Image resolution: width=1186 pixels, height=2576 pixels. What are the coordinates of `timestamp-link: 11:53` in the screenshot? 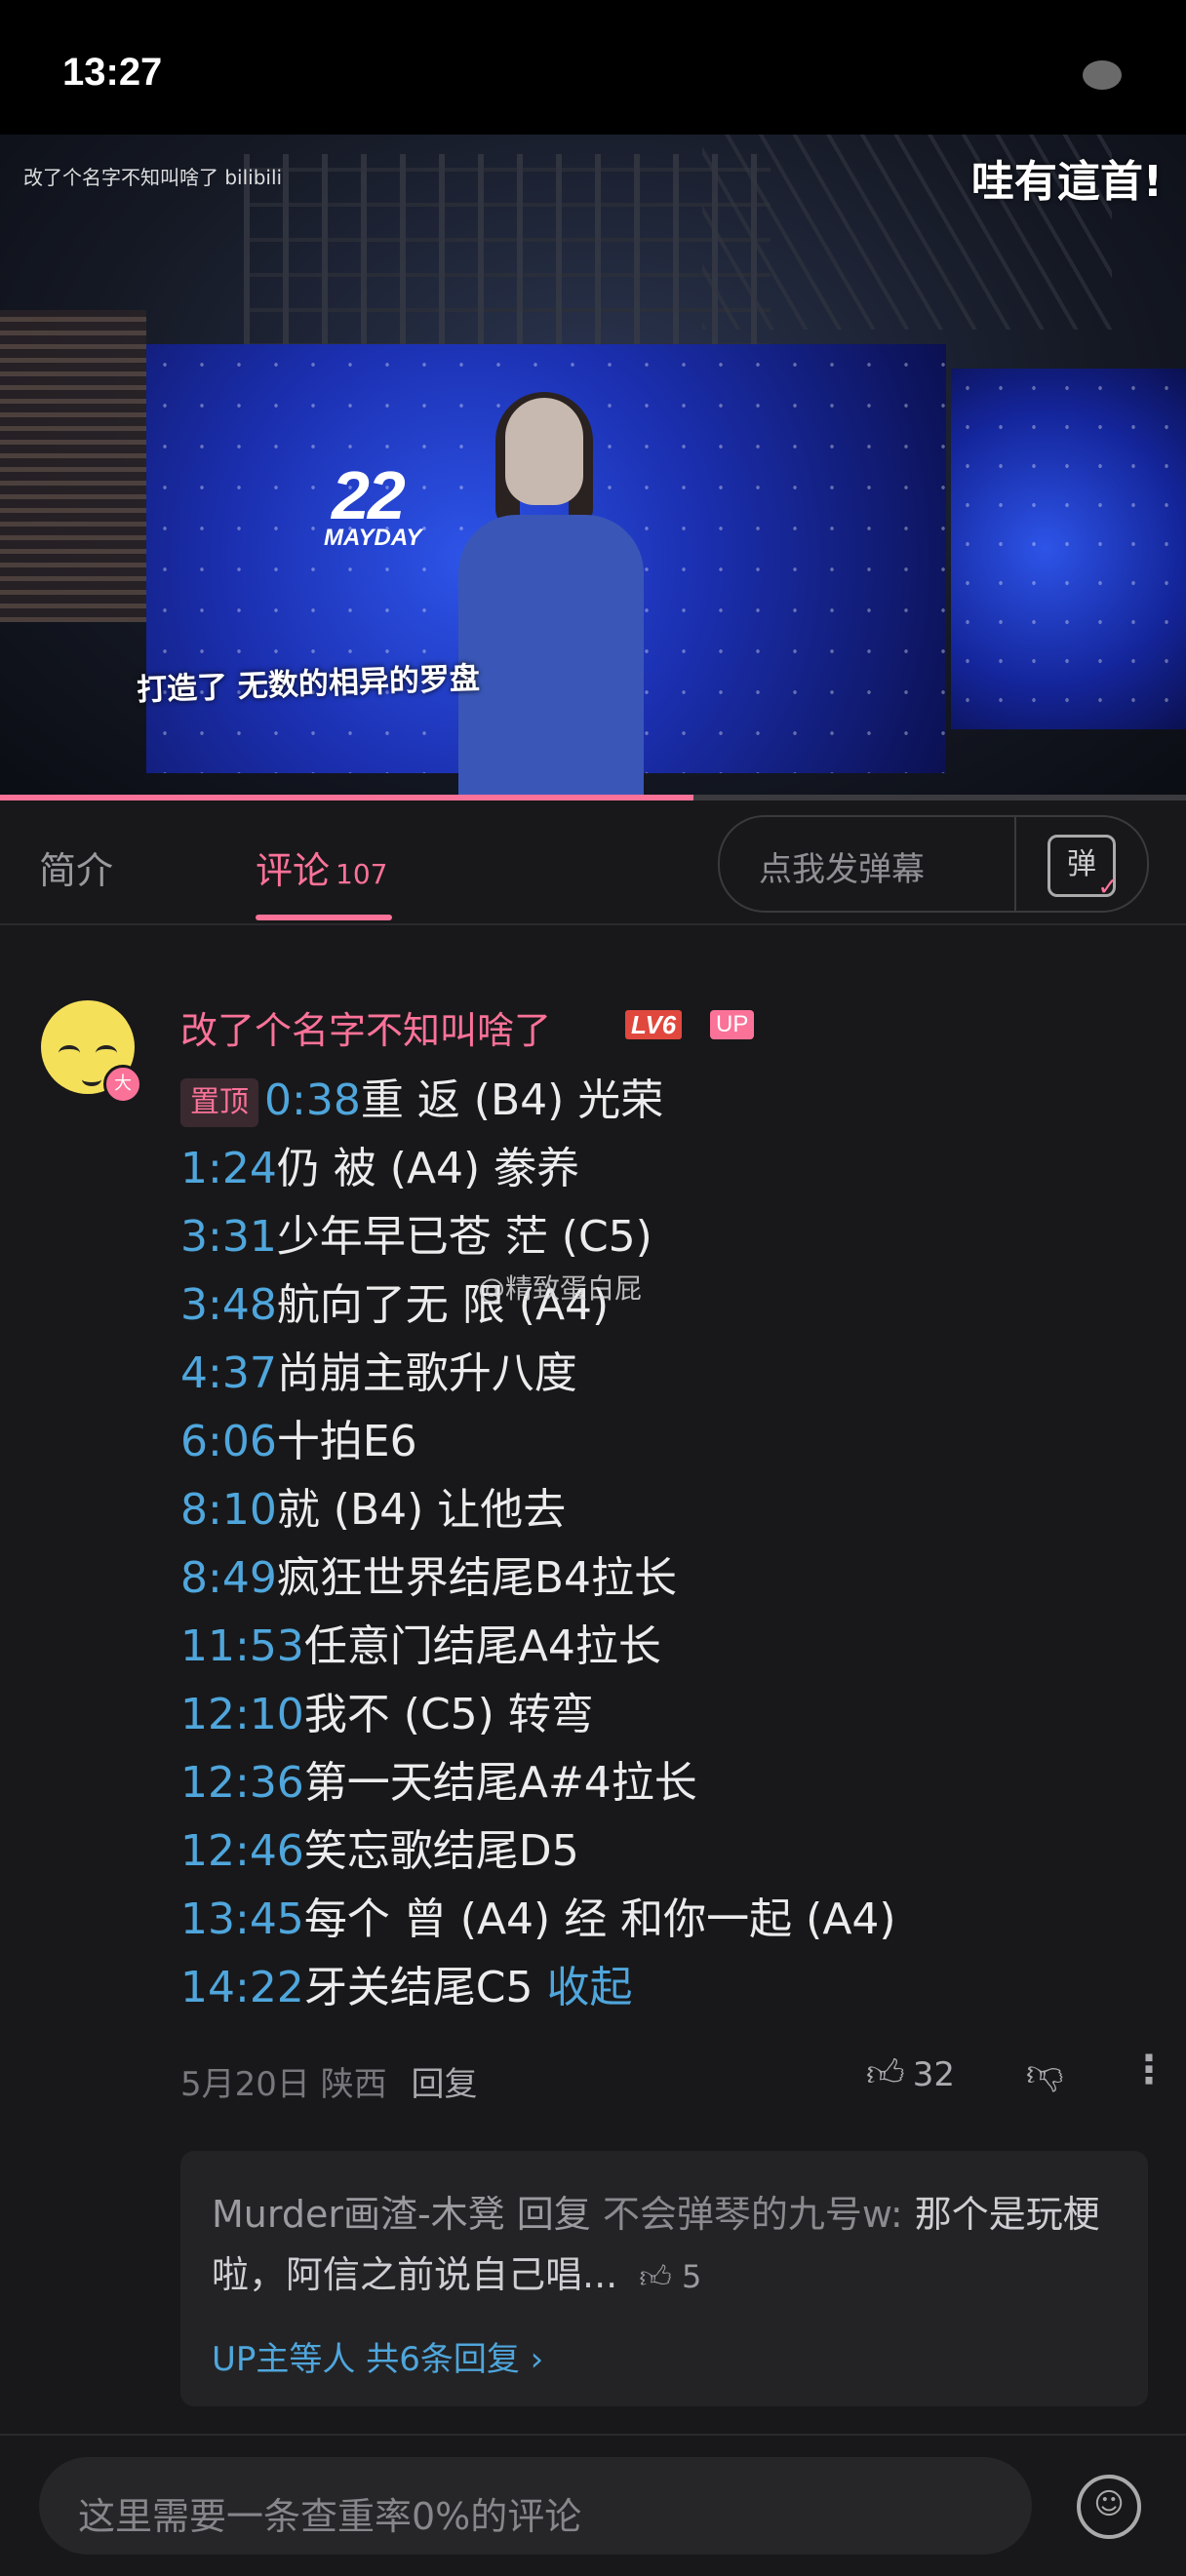 It's located at (242, 1646).